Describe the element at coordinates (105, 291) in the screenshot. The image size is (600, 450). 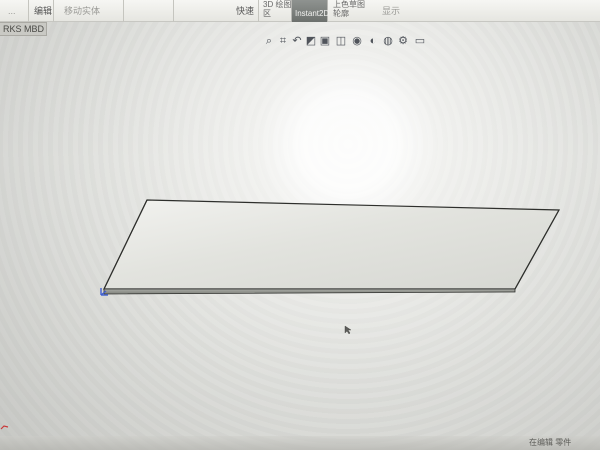
I see `origin-triad-icon` at that location.